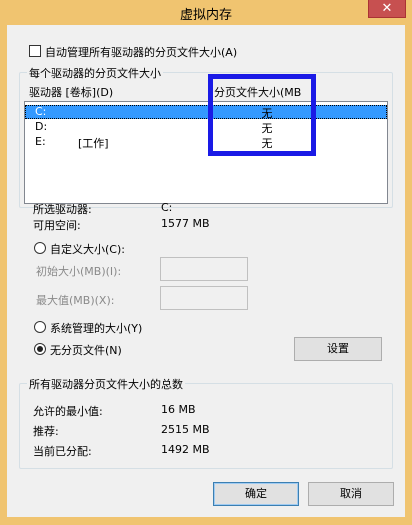  What do you see at coordinates (41, 126) in the screenshot?
I see `drive-letter: D:` at bounding box center [41, 126].